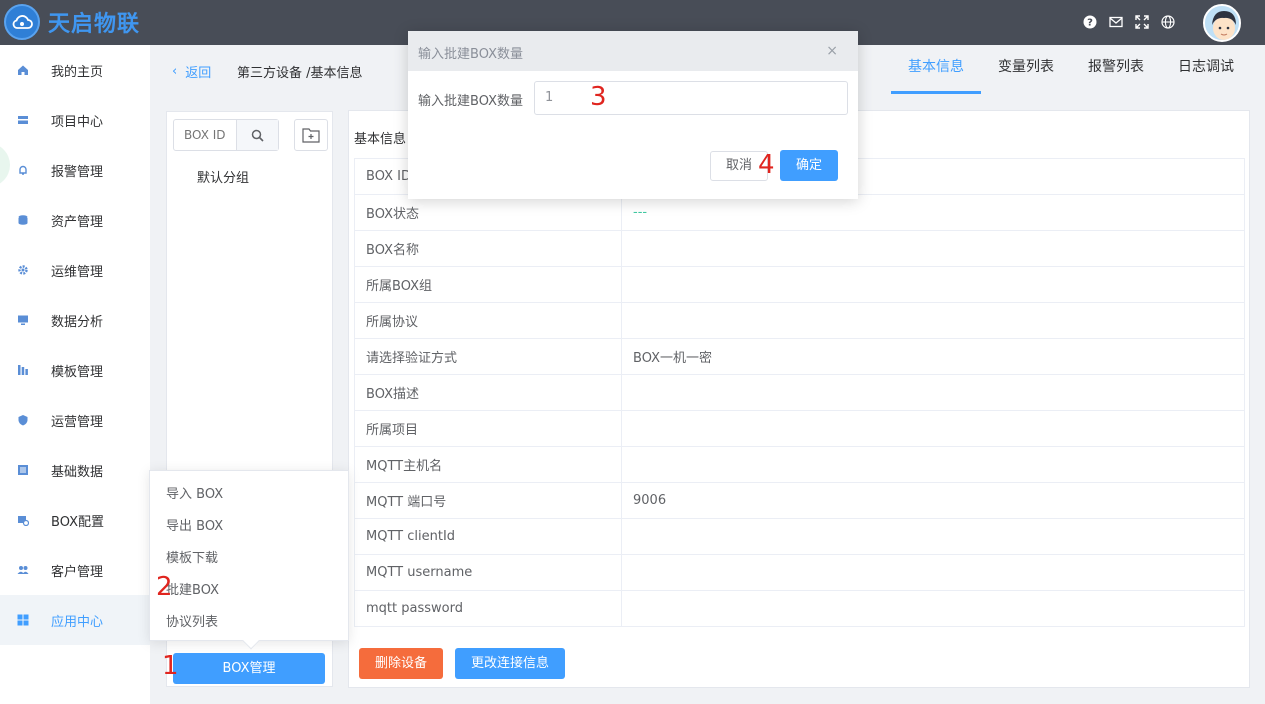 Image resolution: width=1265 pixels, height=704 pixels. What do you see at coordinates (809, 165) in the screenshot?
I see `confirm-button: 确定` at bounding box center [809, 165].